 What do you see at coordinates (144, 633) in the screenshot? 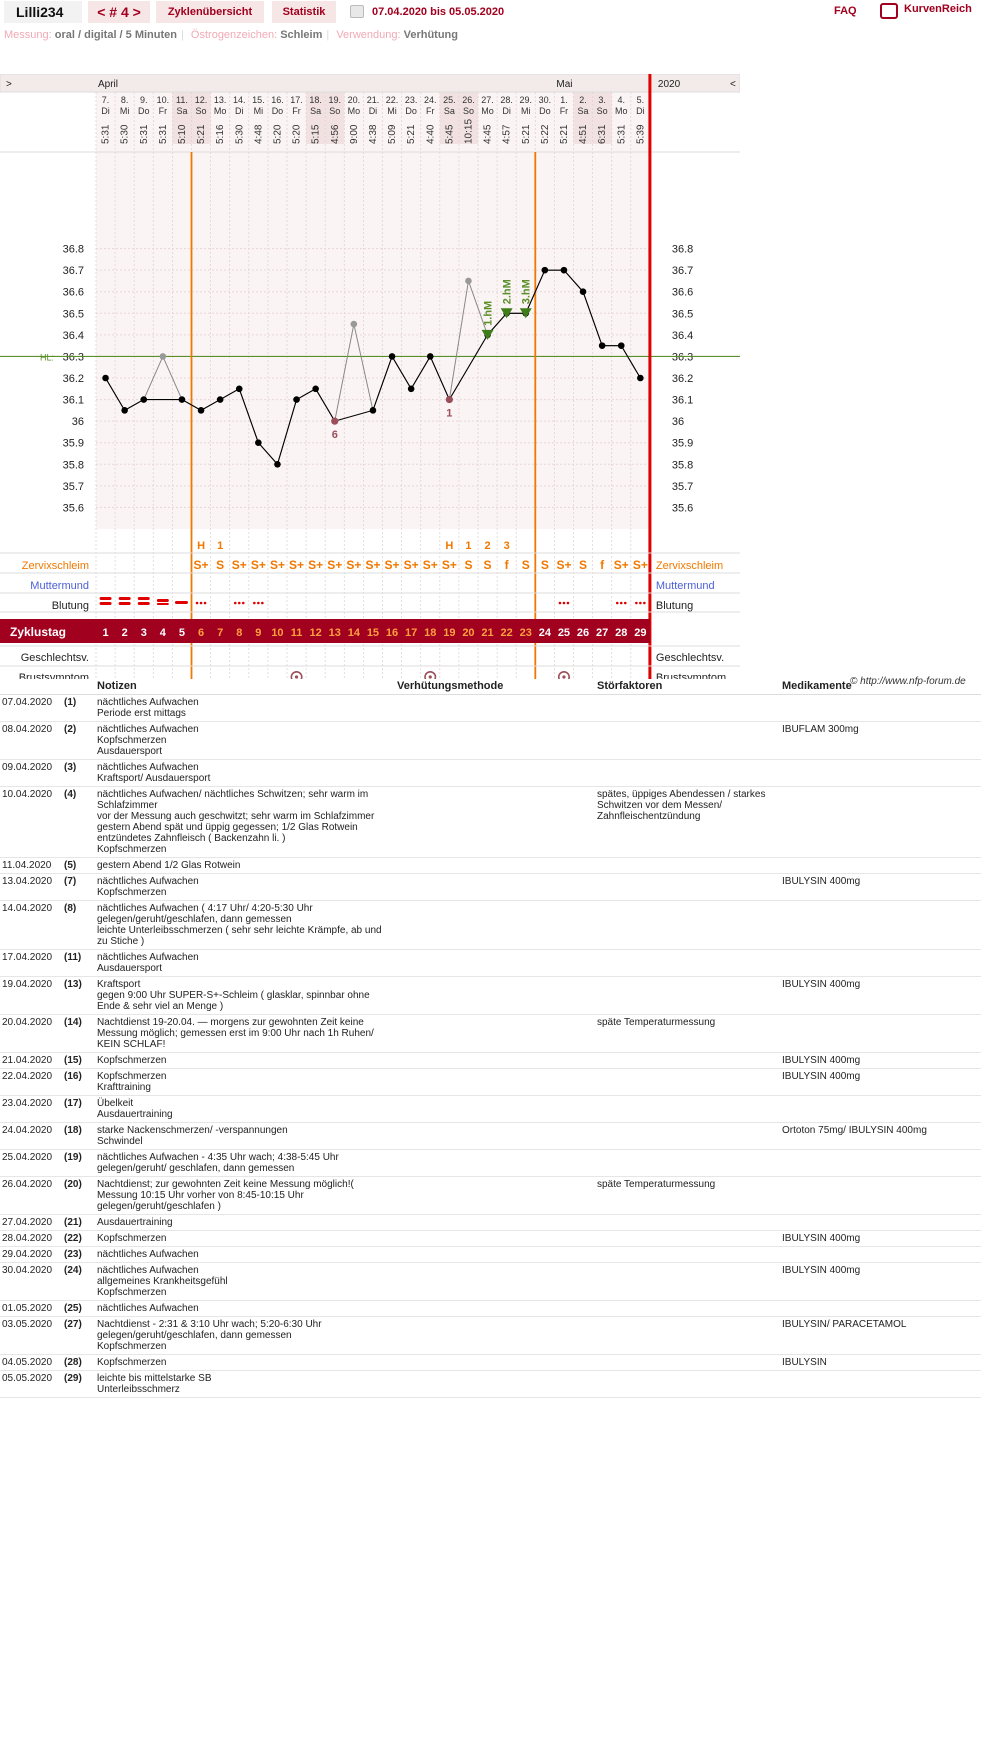
I see `cycle-day-number: 3` at bounding box center [144, 633].